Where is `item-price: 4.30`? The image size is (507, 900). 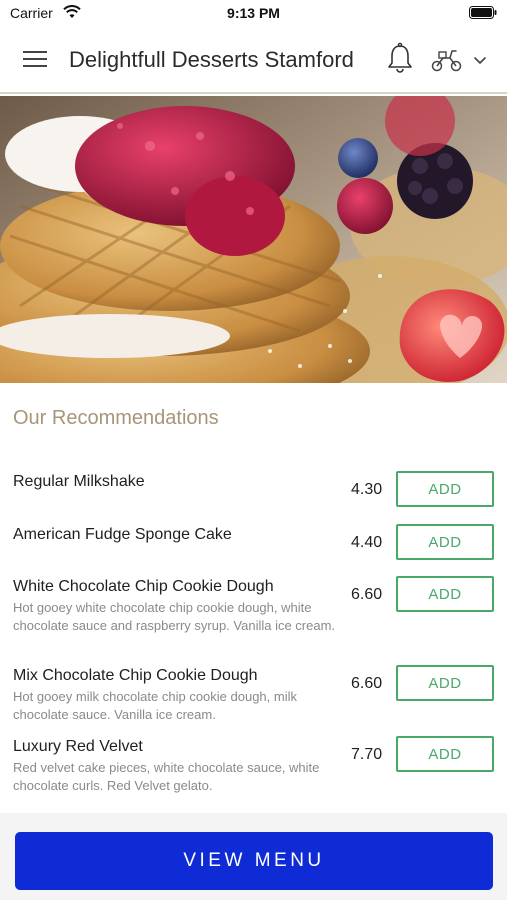 item-price: 4.30 is located at coordinates (367, 489).